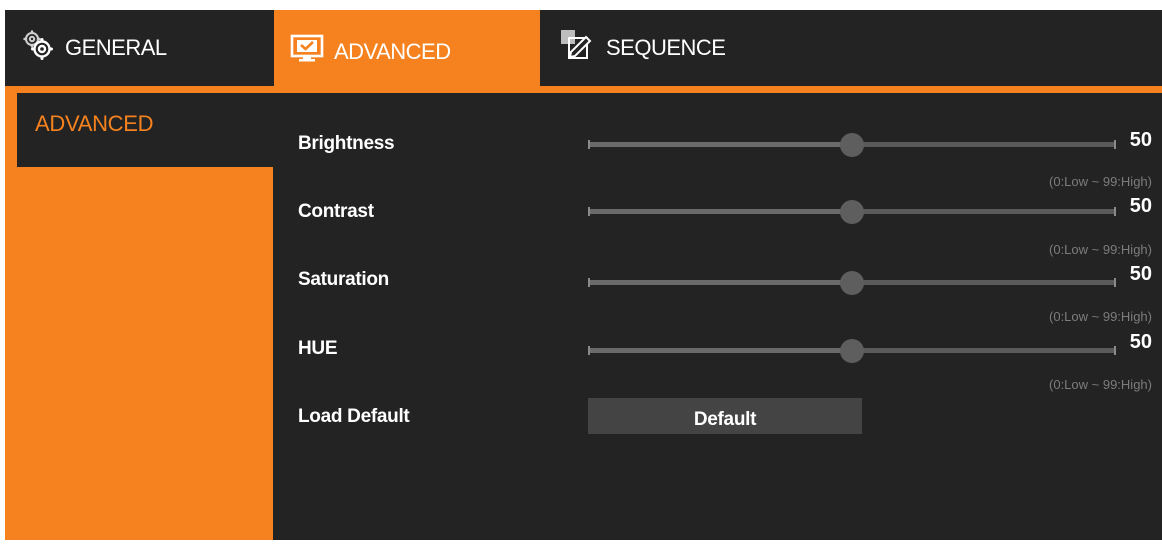  I want to click on tab-general: GENERAL, so click(143, 48).